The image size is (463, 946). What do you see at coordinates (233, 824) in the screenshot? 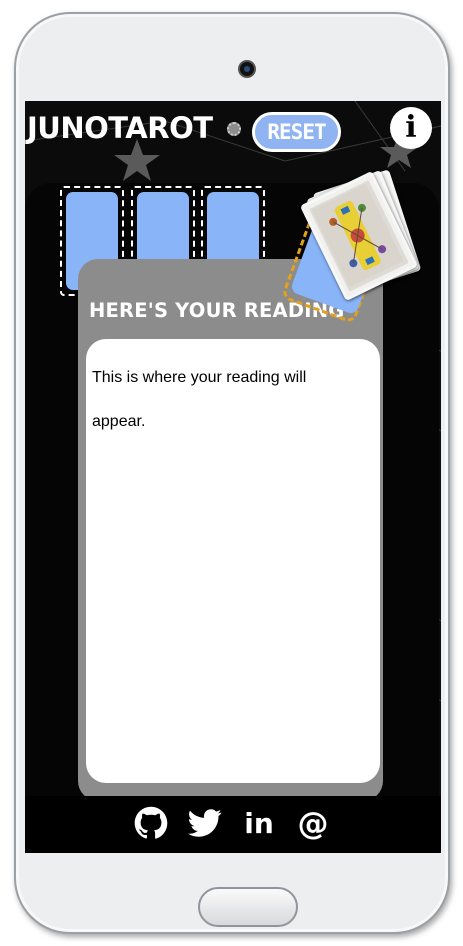
I see `social-footer: in @` at bounding box center [233, 824].